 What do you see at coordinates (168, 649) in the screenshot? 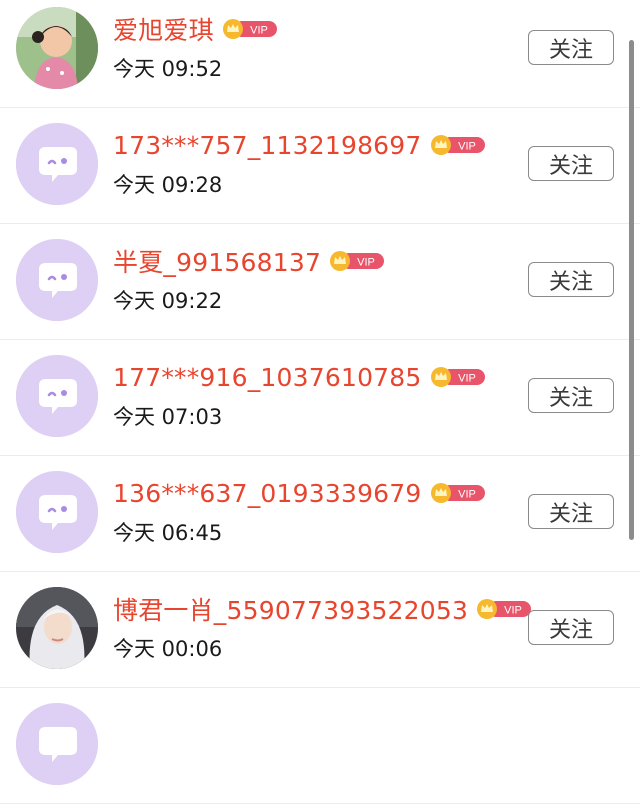
I see `visit-time: 今天 00:06` at bounding box center [168, 649].